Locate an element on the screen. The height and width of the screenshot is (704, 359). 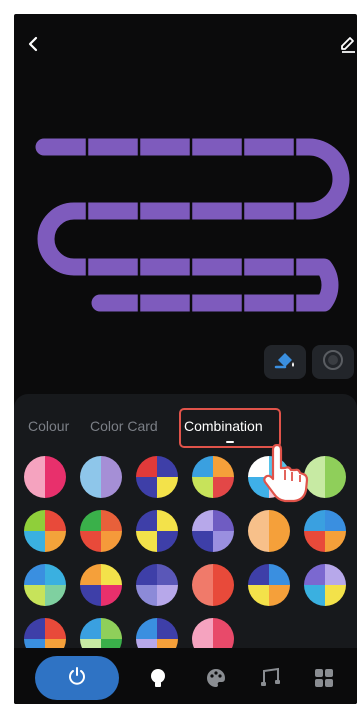
tab-colour: Colour is located at coordinates (48, 426).